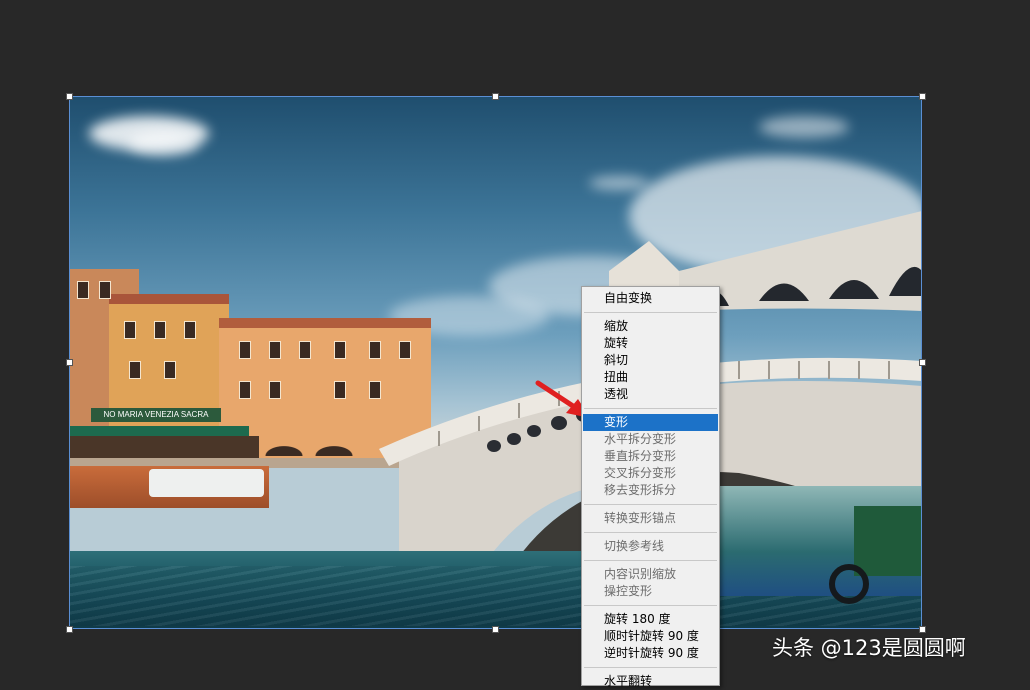 Image resolution: width=1030 pixels, height=690 pixels. I want to click on handle-top-center, so click(495, 96).